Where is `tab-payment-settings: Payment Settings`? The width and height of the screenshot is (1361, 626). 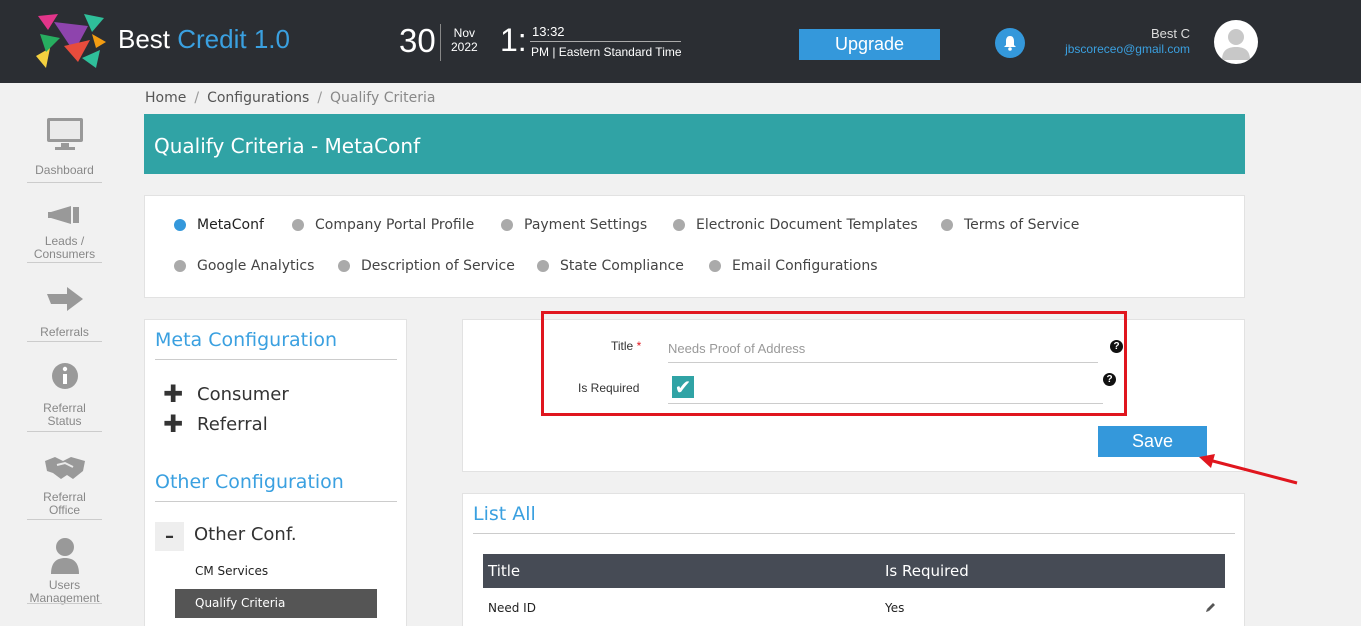 tab-payment-settings: Payment Settings is located at coordinates (574, 225).